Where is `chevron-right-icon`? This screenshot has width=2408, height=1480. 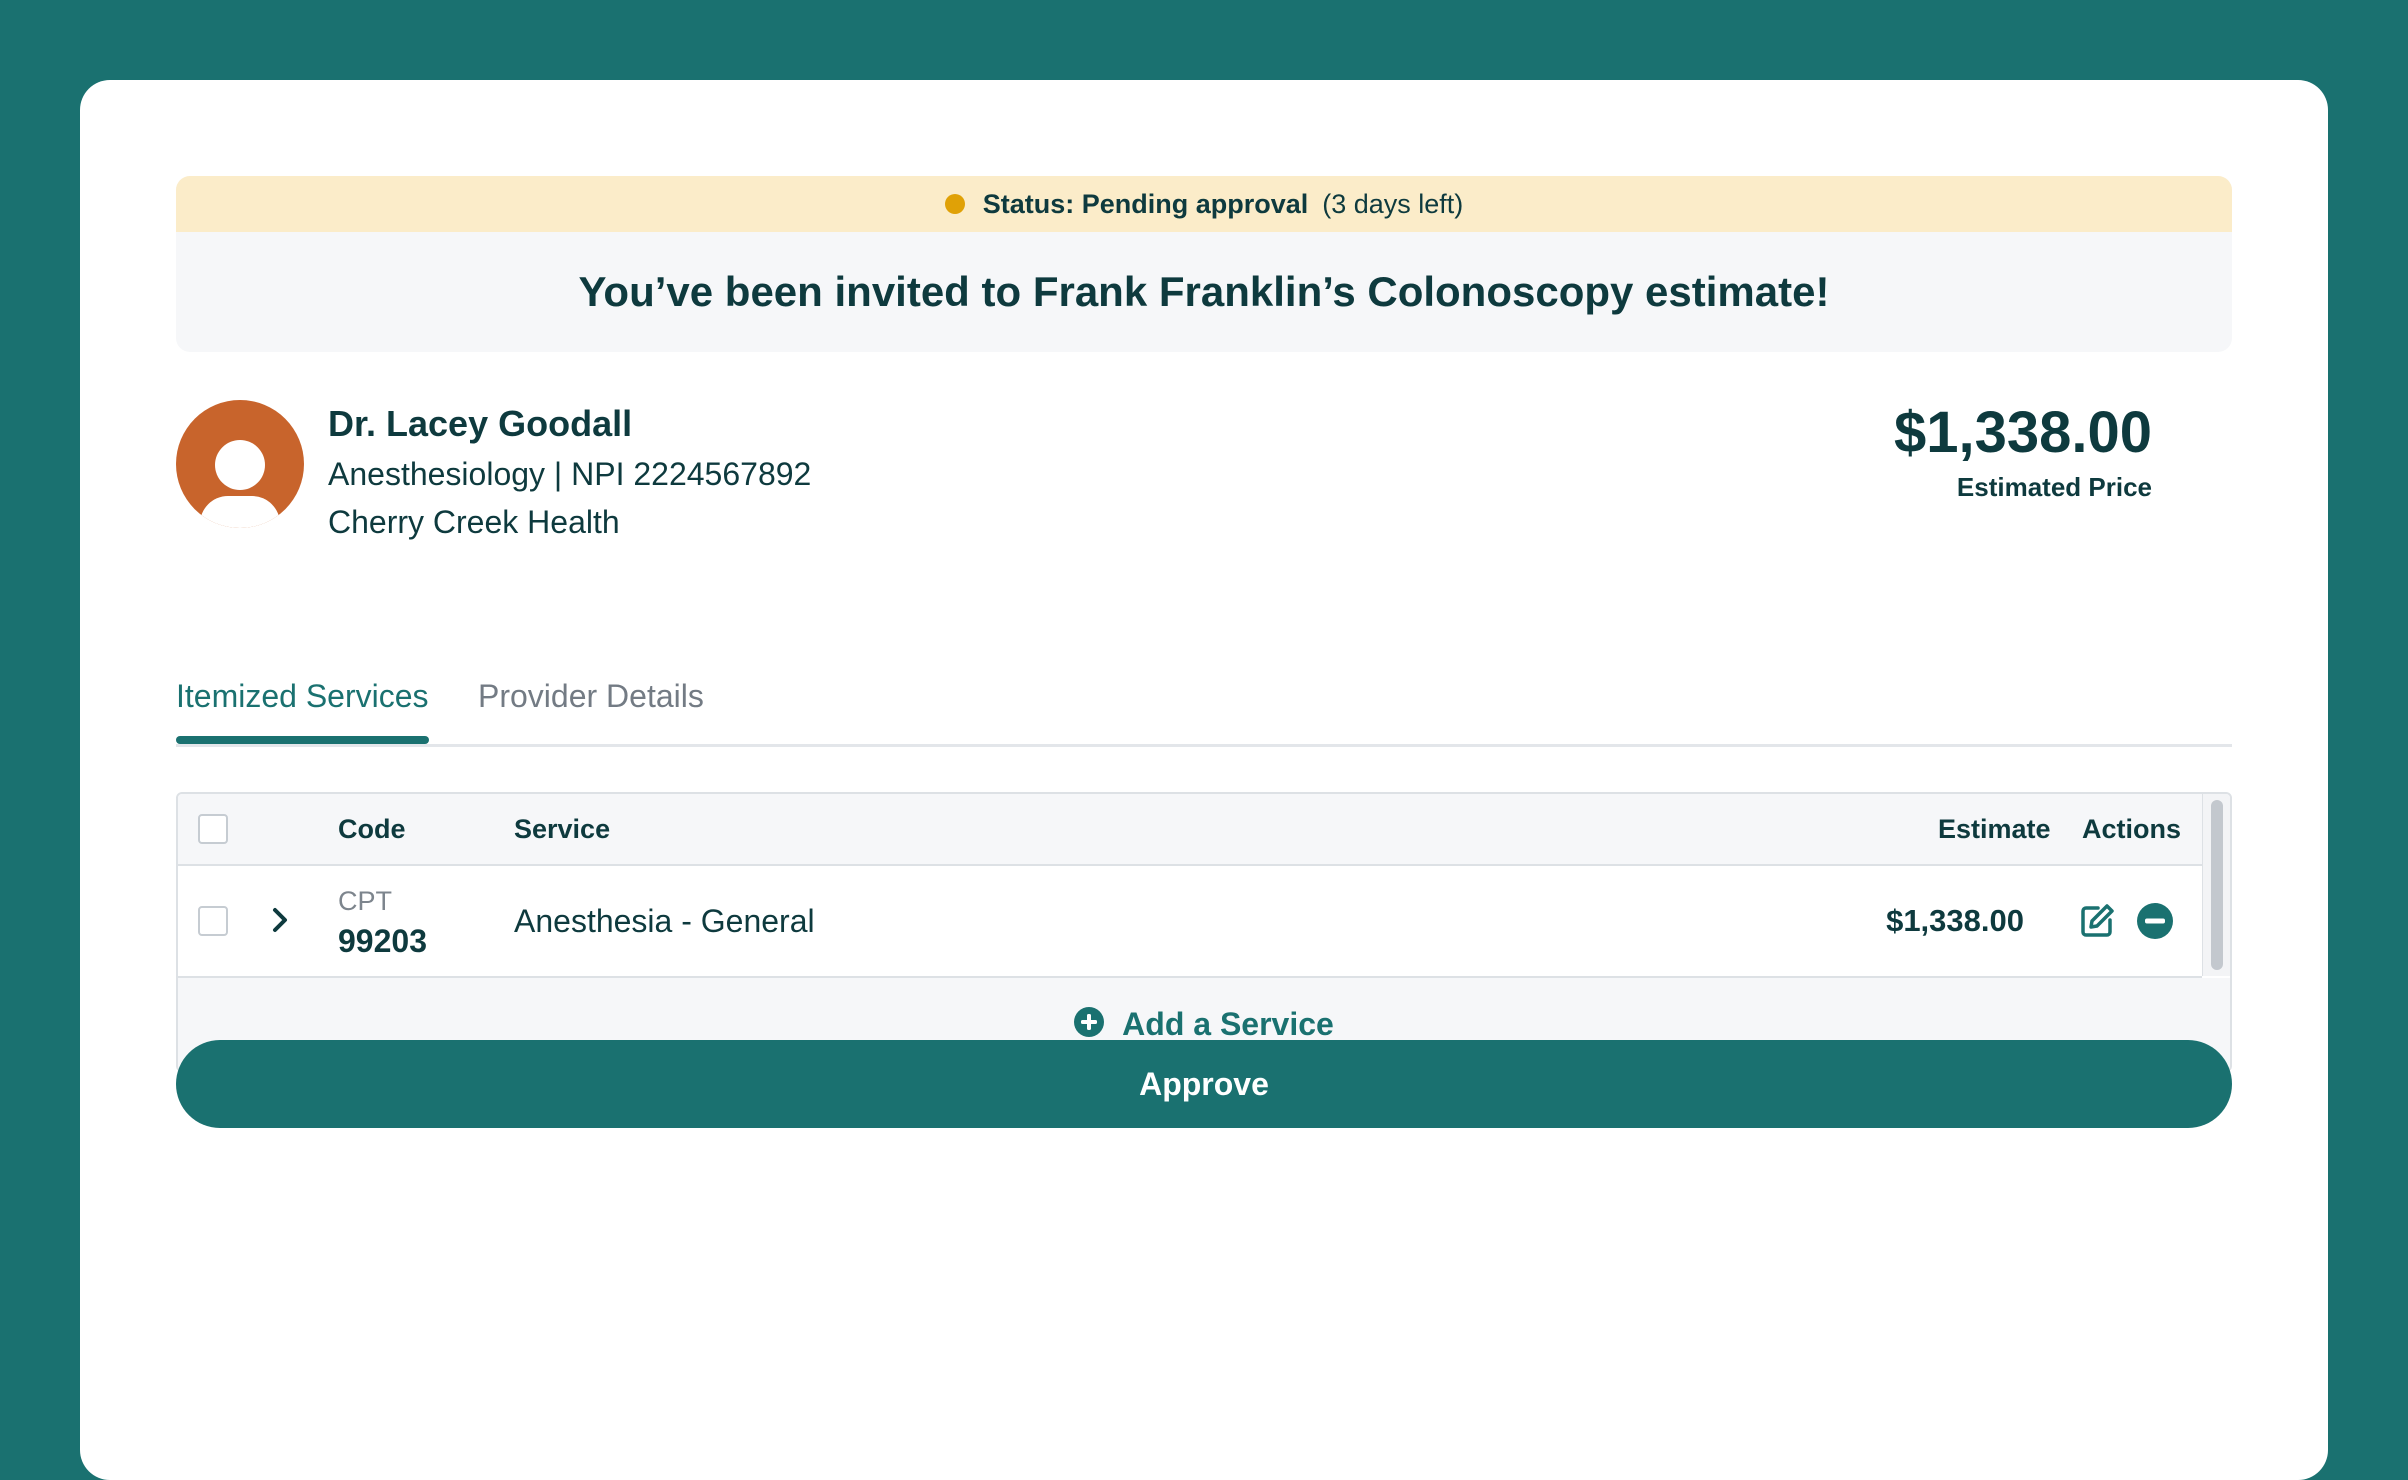 chevron-right-icon is located at coordinates (280, 922).